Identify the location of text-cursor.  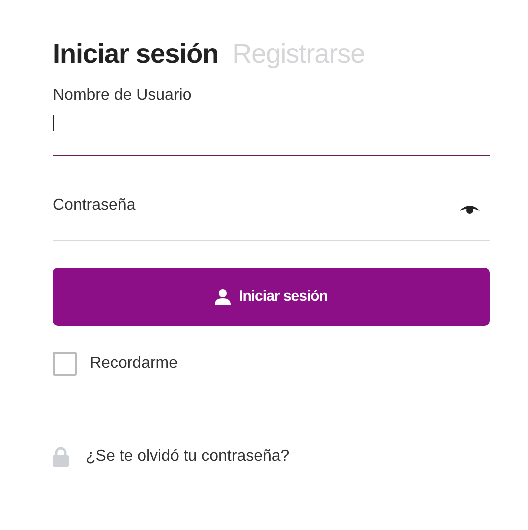
(53, 123).